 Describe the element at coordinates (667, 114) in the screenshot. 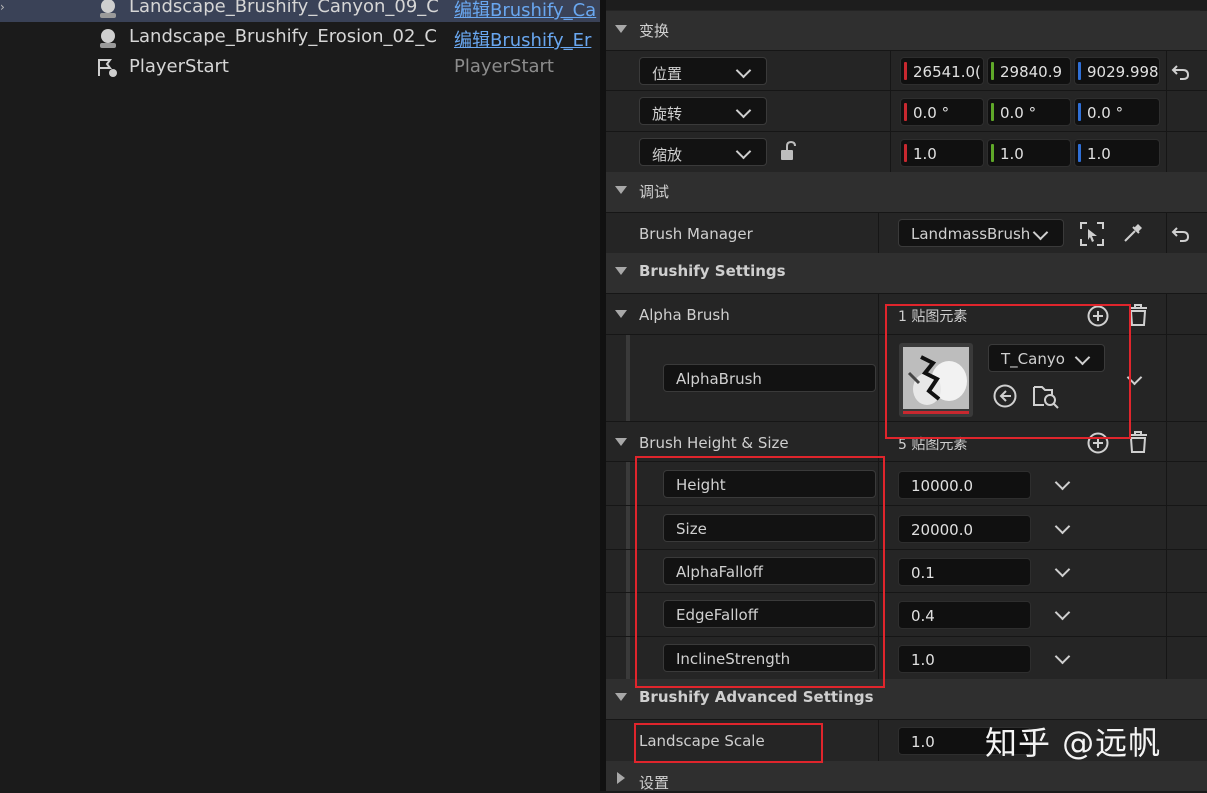

I see `dropdown-label: 旋转` at that location.